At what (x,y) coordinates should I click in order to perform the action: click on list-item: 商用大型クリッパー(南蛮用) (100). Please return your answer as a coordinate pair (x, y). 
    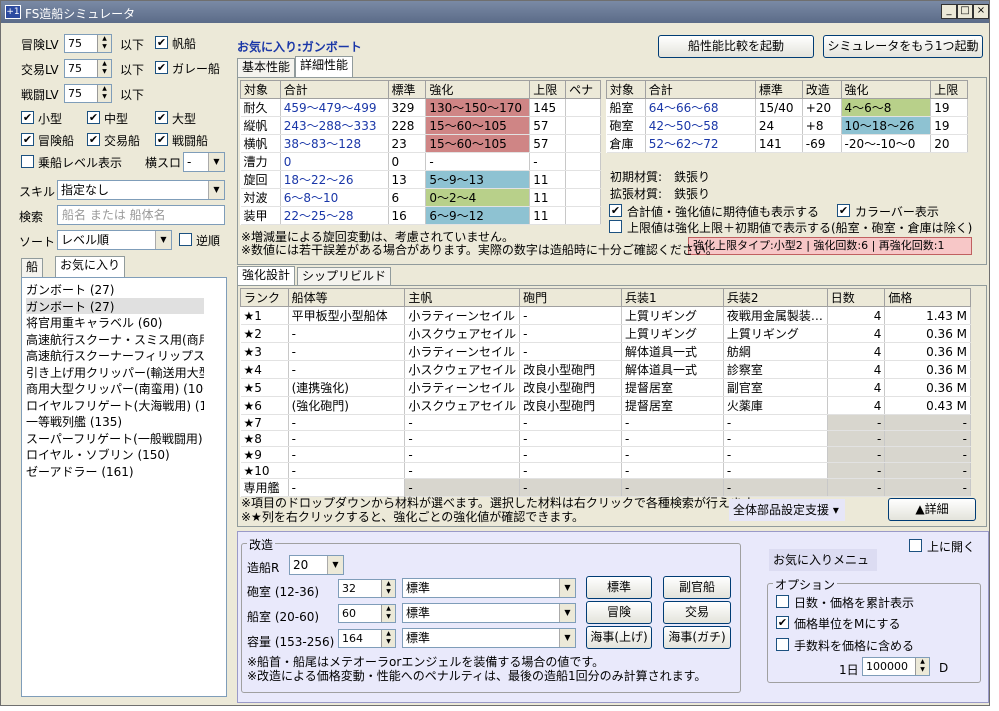
    Looking at the image, I should click on (115, 388).